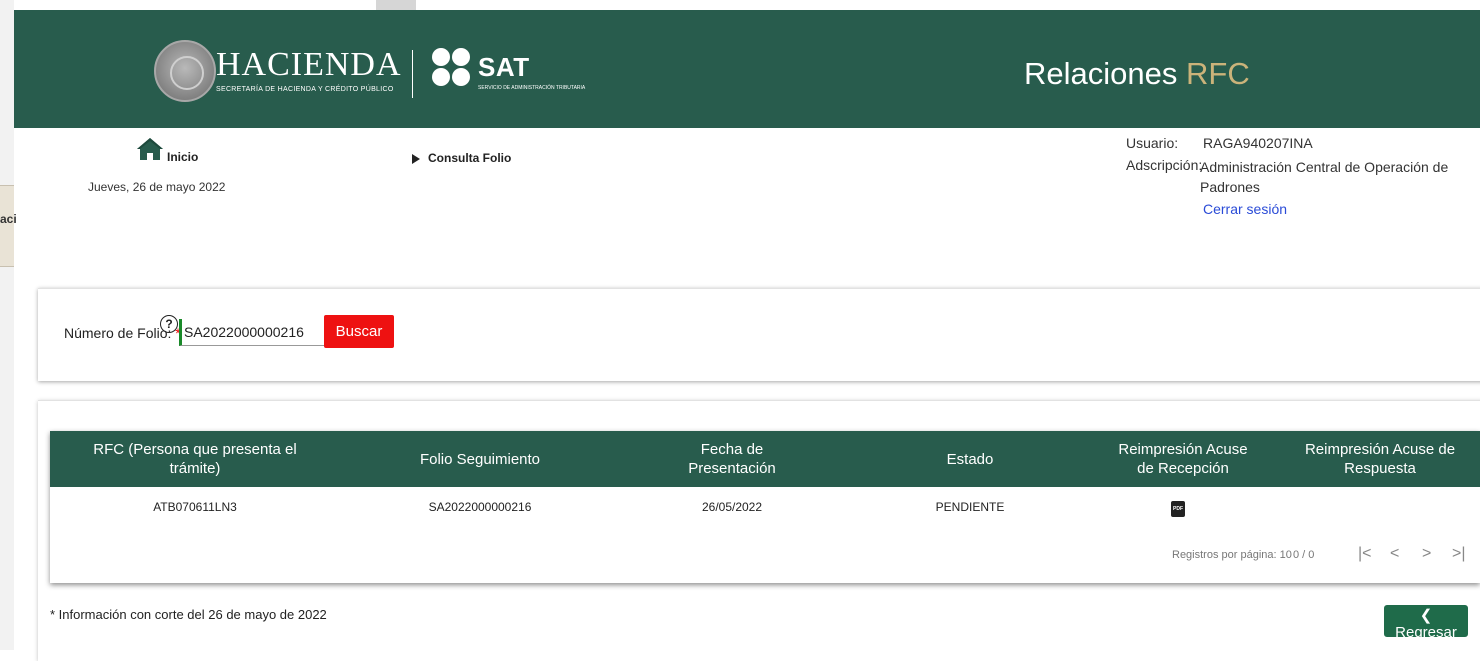 This screenshot has height=661, width=1480. I want to click on background-text-fragment: aci, so click(8, 219).